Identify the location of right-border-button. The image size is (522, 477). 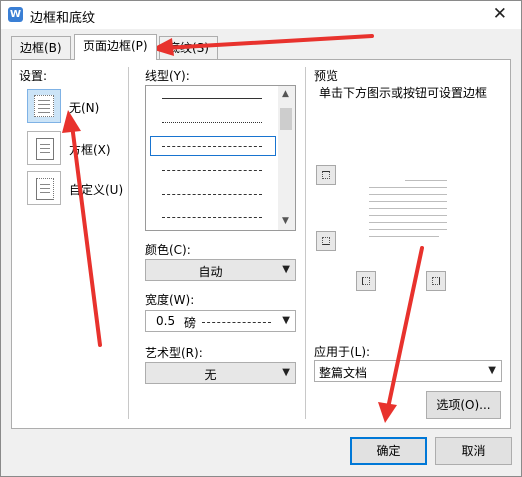
(436, 281).